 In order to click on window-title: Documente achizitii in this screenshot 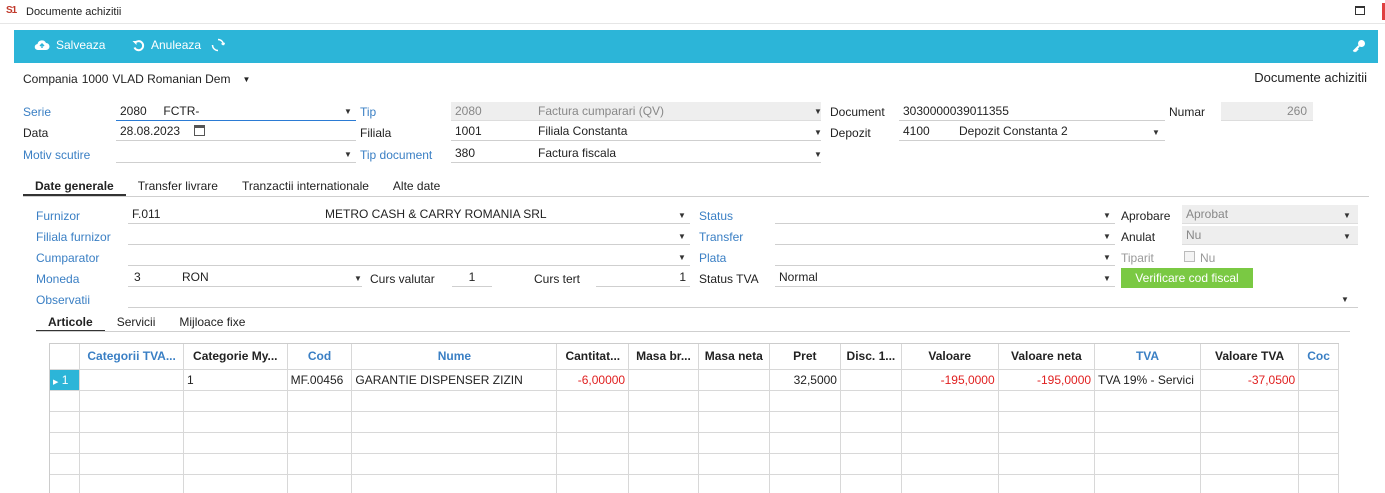, I will do `click(74, 12)`.